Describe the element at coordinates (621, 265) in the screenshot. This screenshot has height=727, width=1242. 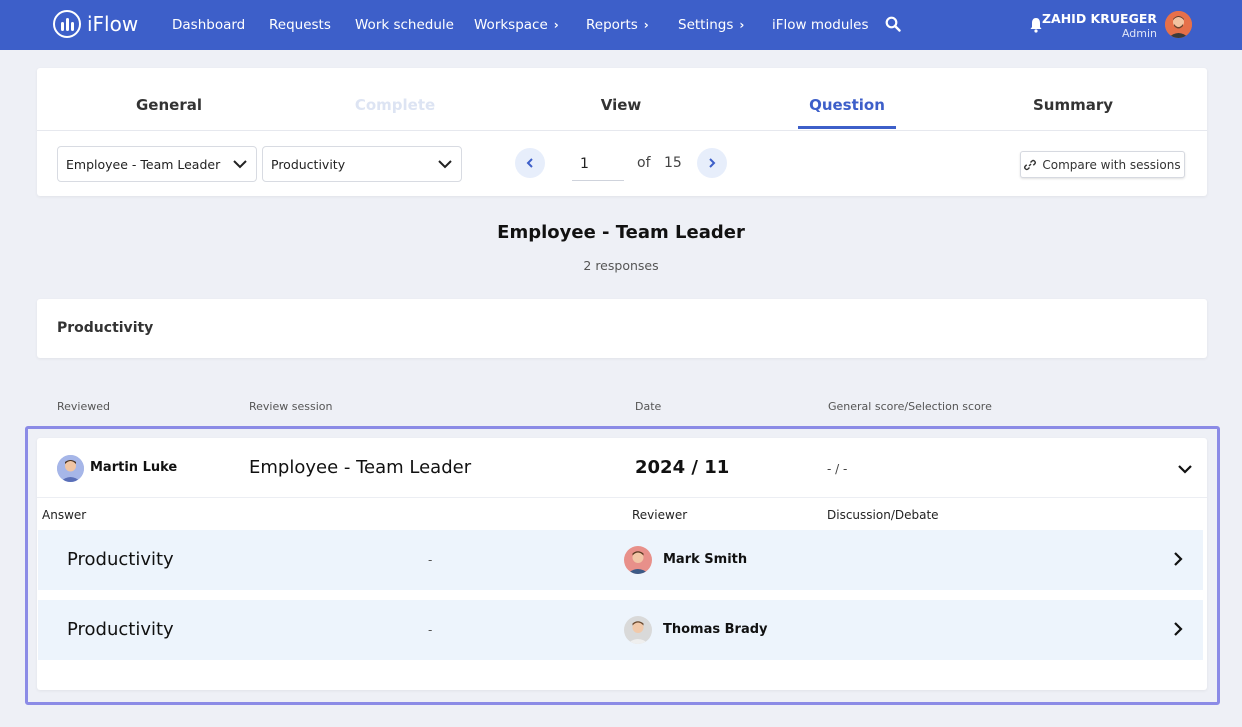
I see `responses-count: 2 responses` at that location.